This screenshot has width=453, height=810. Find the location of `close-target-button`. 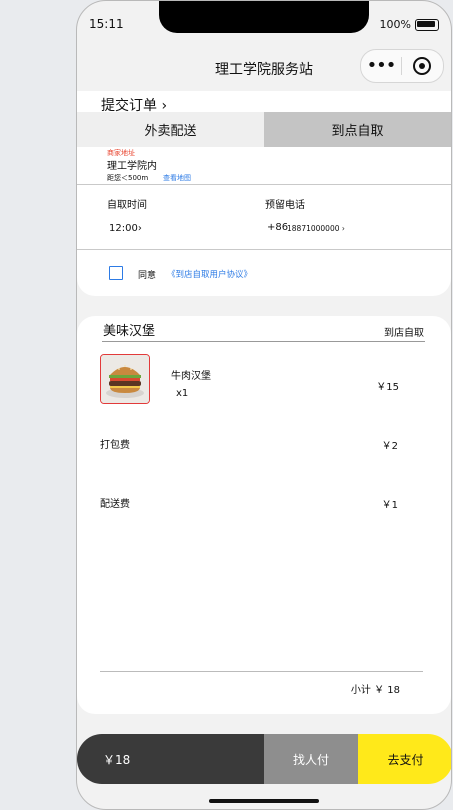

close-target-button is located at coordinates (422, 66).